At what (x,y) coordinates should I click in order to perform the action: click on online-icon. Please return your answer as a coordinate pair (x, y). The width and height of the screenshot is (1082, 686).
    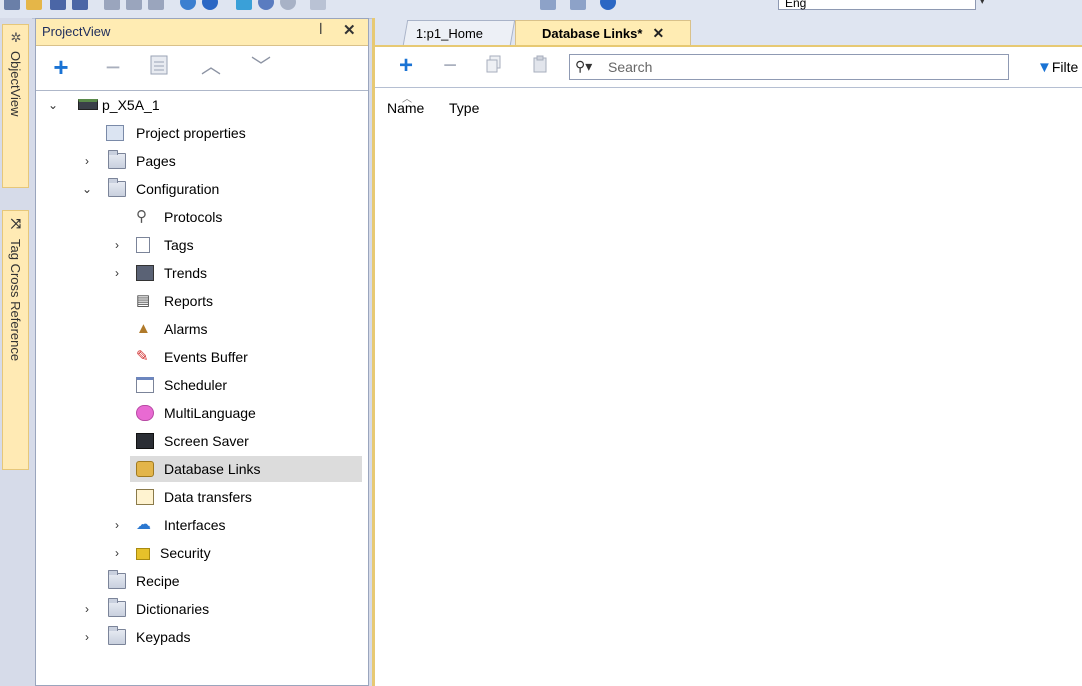
    Looking at the image, I should click on (266, 5).